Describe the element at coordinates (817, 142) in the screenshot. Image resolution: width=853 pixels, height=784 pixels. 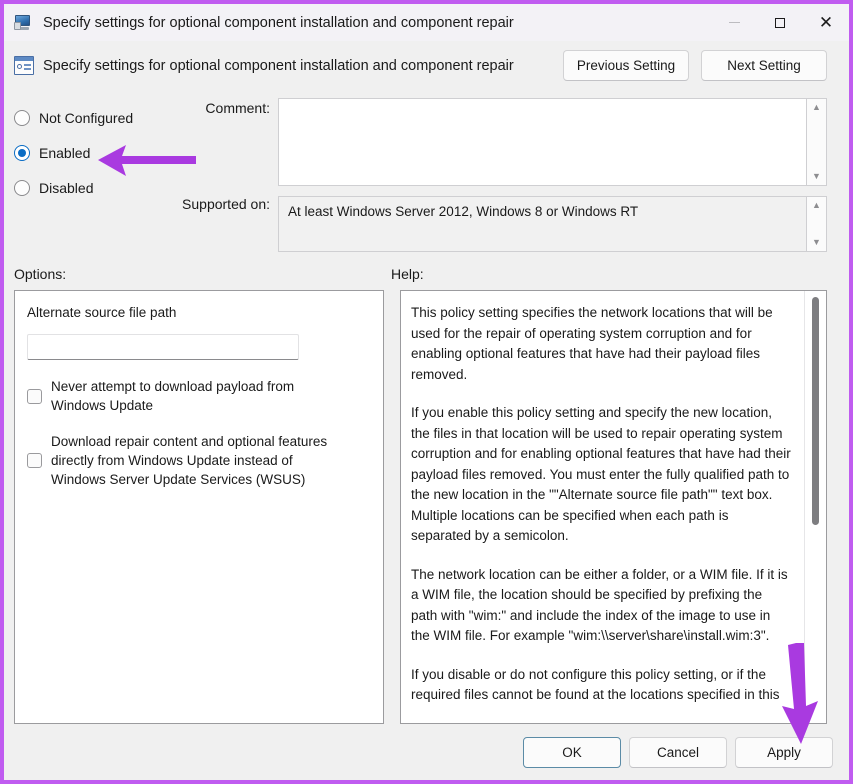
I see `comment-scrollbar: ▲ ▼` at that location.